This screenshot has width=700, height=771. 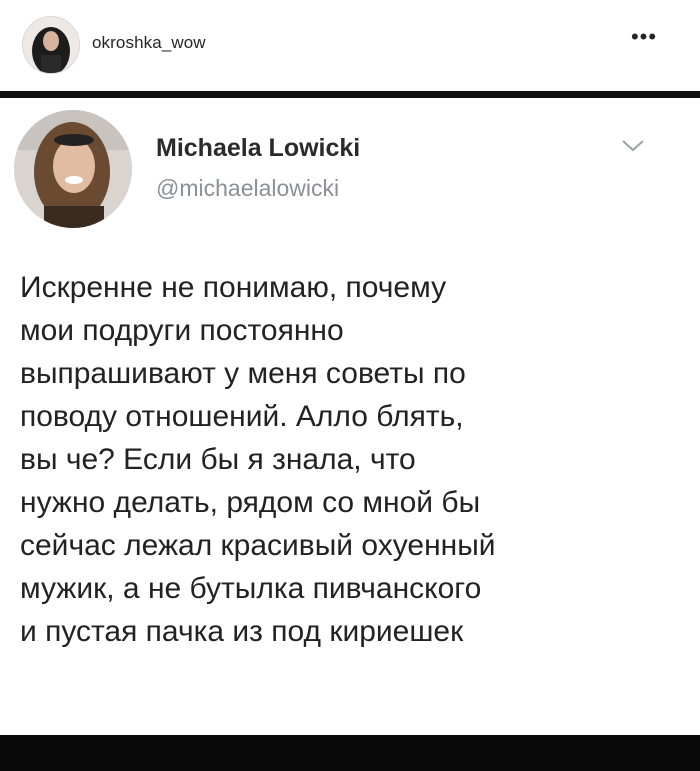 I want to click on tweet-text-line: Искренне не понимаю, почему, so click(x=233, y=287).